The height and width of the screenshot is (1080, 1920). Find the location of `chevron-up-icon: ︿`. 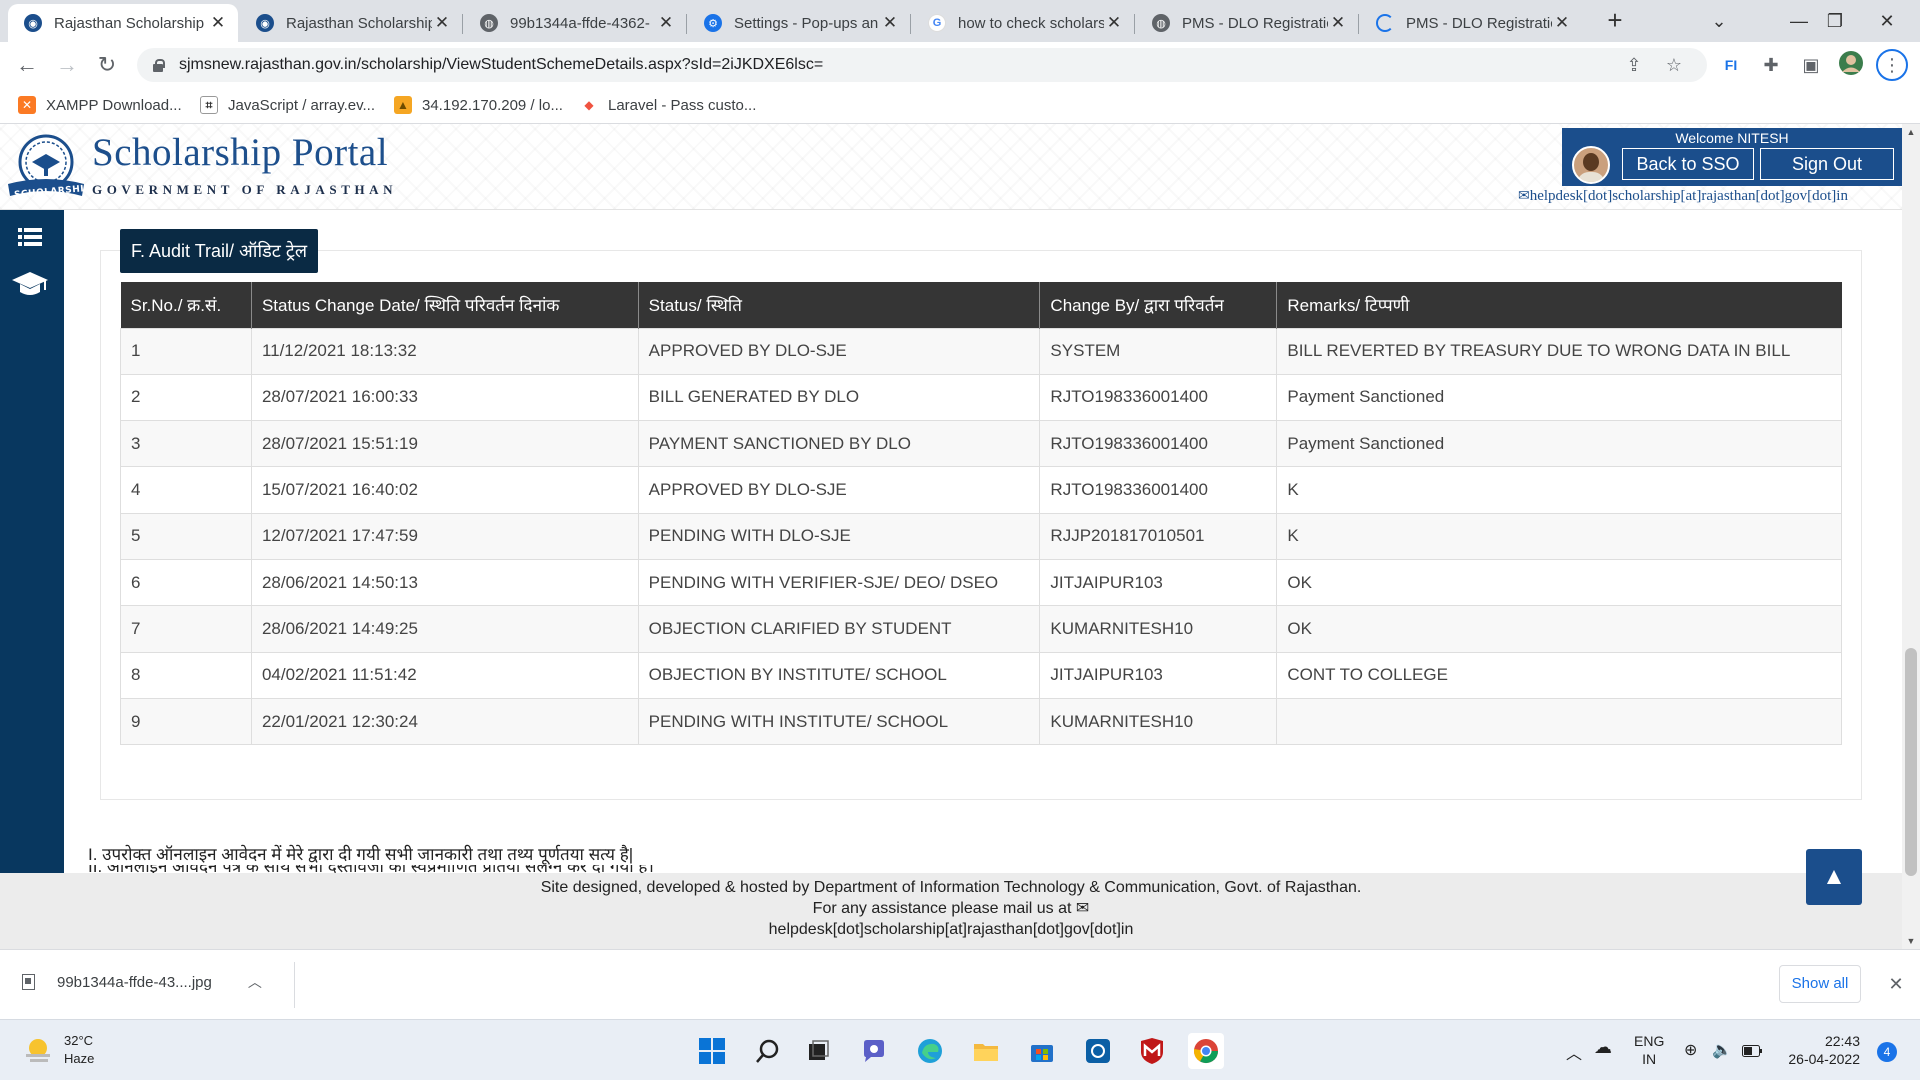

chevron-up-icon: ︿ is located at coordinates (255, 982).